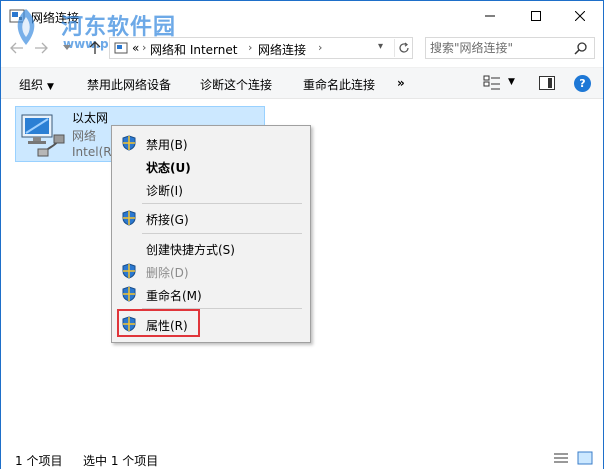 This screenshot has width=604, height=469. I want to click on arrow-right-icon, so click(41, 48).